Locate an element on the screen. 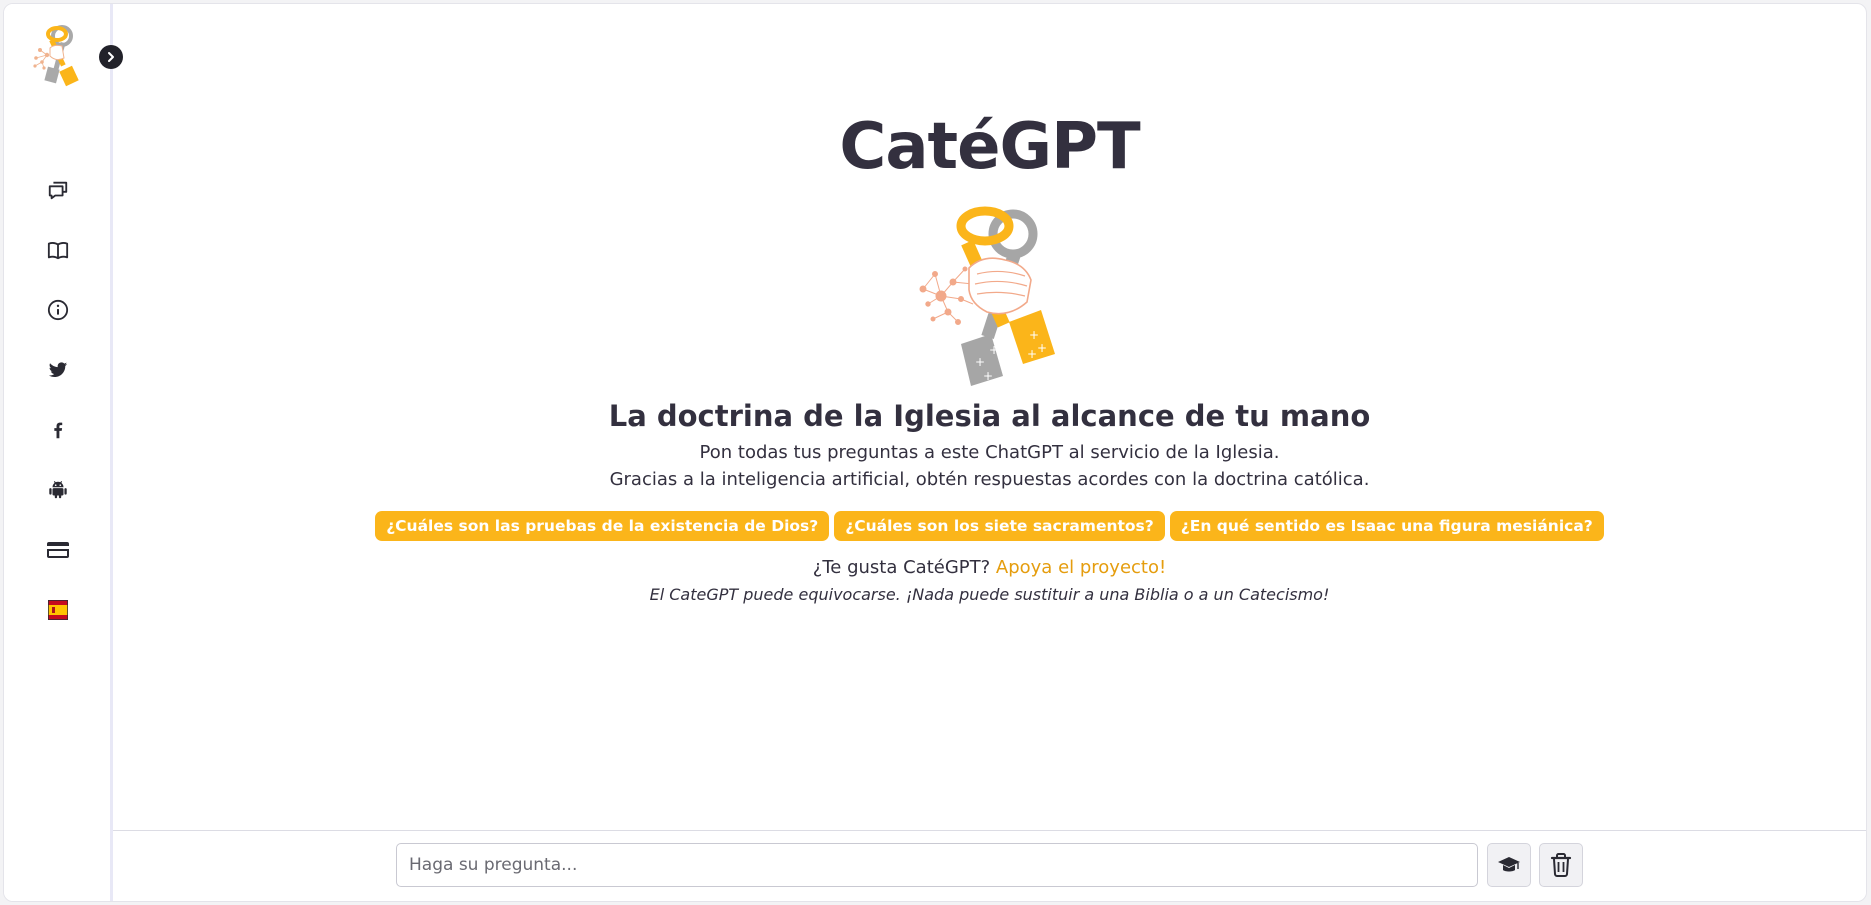 Image resolution: width=1871 pixels, height=905 pixels. app-logo is located at coordinates (59, 58).